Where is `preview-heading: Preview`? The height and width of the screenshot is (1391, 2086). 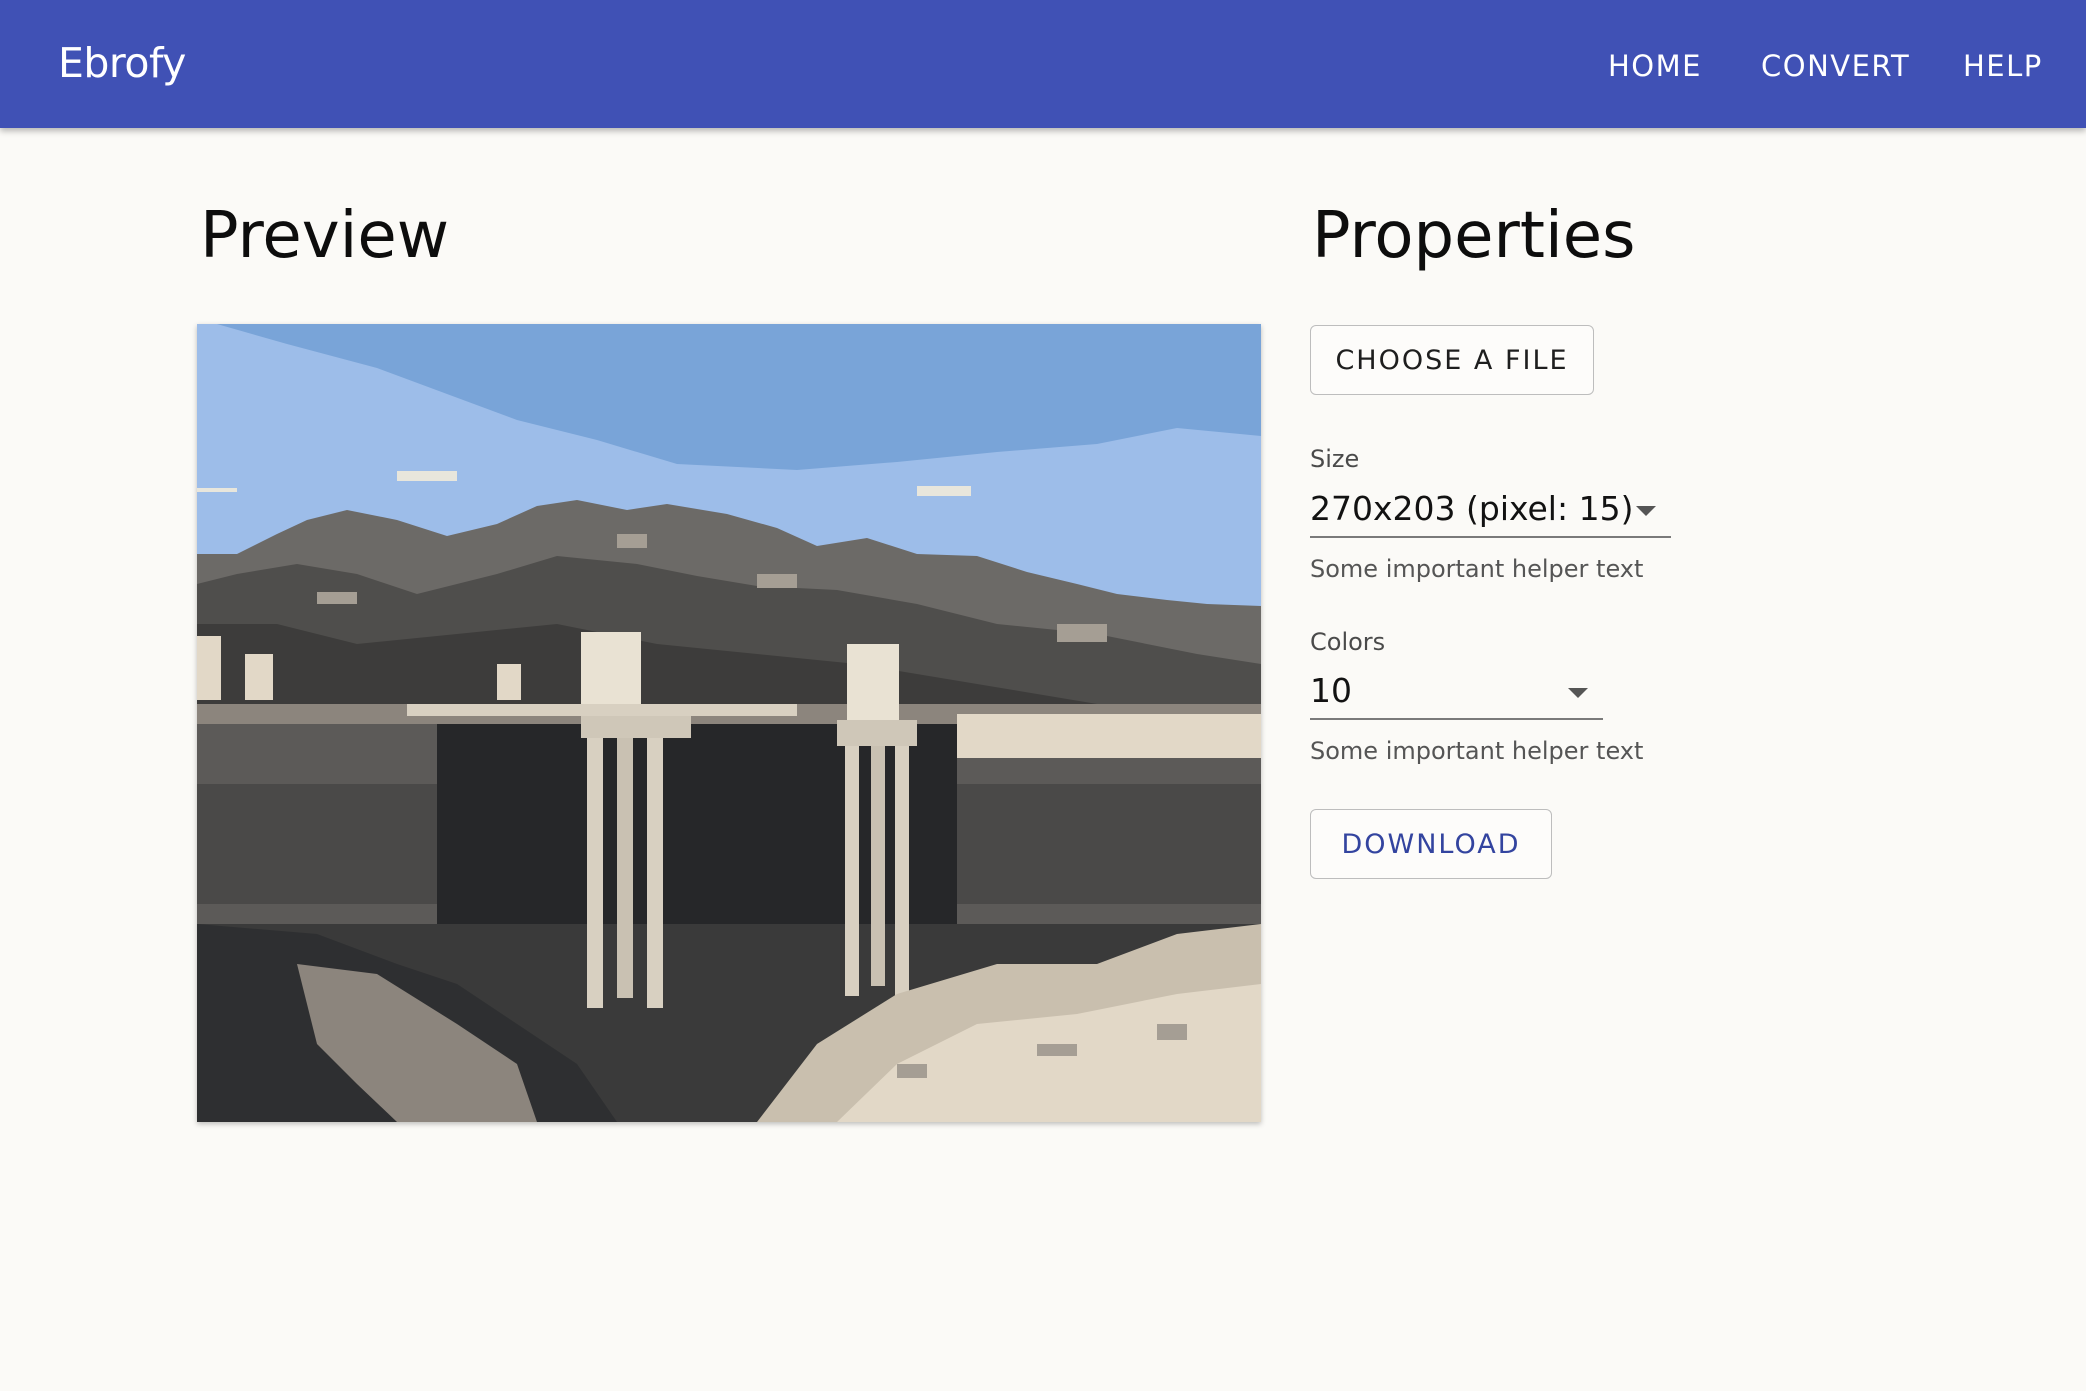
preview-heading: Preview is located at coordinates (325, 236).